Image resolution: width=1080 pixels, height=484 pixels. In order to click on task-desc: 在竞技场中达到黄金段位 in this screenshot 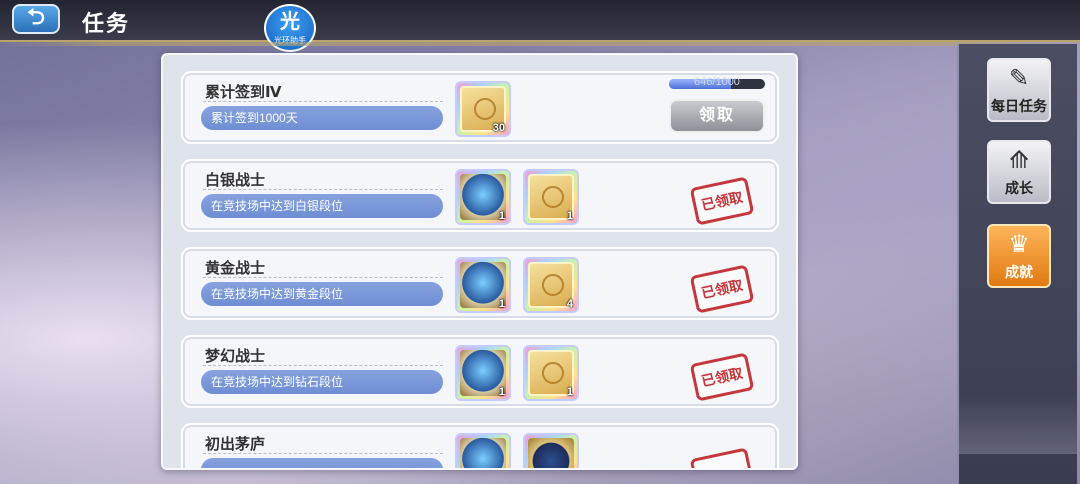, I will do `click(322, 294)`.